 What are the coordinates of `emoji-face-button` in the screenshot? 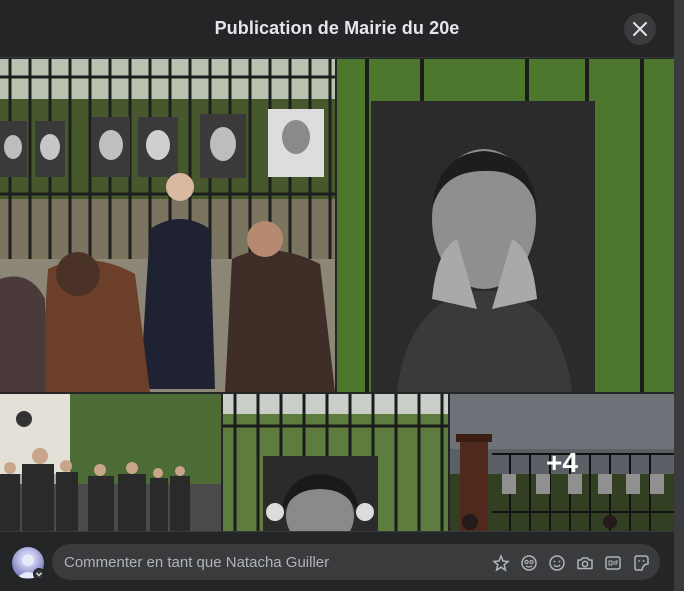 It's located at (529, 563).